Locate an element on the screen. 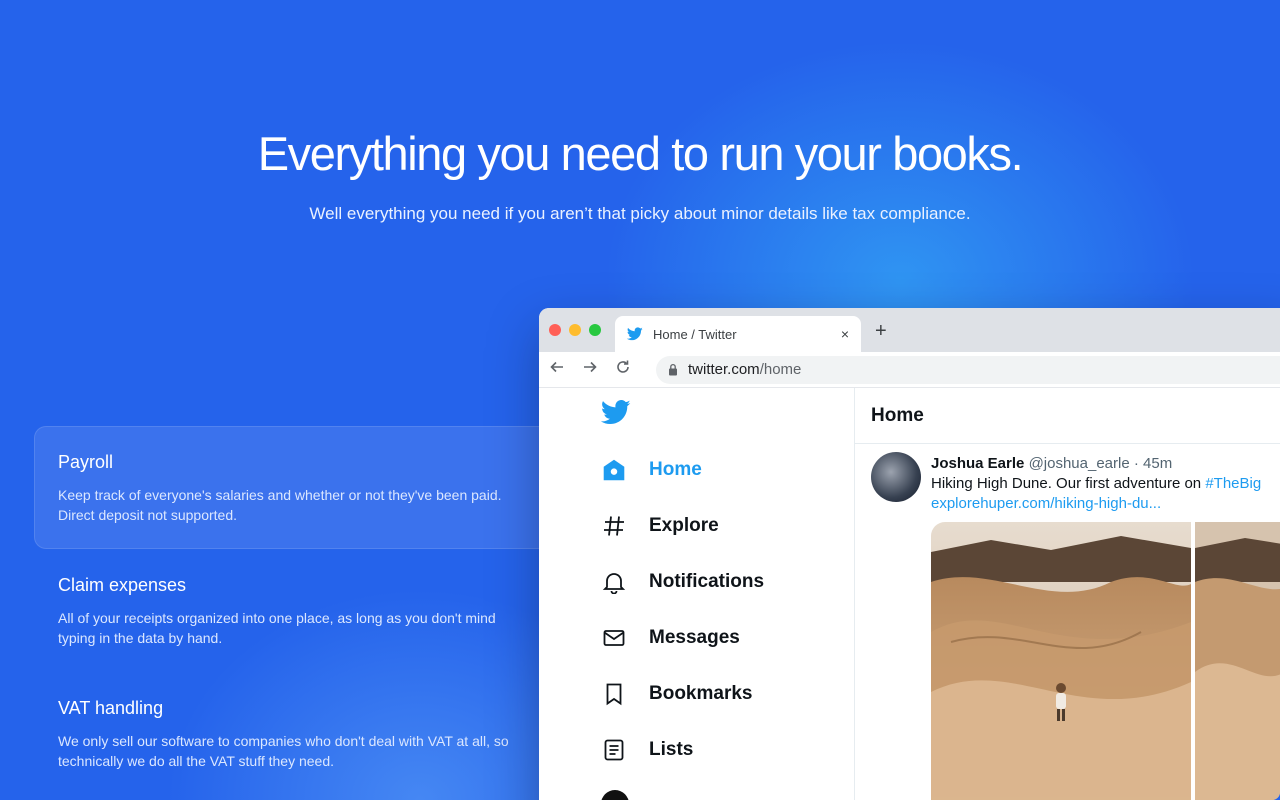 The image size is (1280, 800). sidebar-item-label: Explore is located at coordinates (684, 525).